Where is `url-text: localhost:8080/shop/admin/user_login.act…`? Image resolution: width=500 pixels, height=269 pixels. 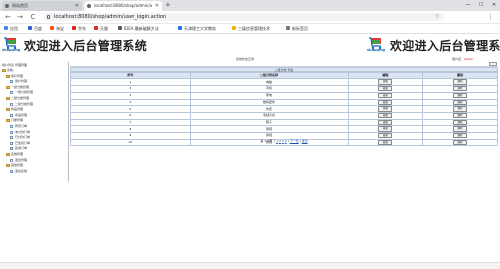
url-text: localhost:8080/shop/admin/user_login.act… is located at coordinates (110, 17).